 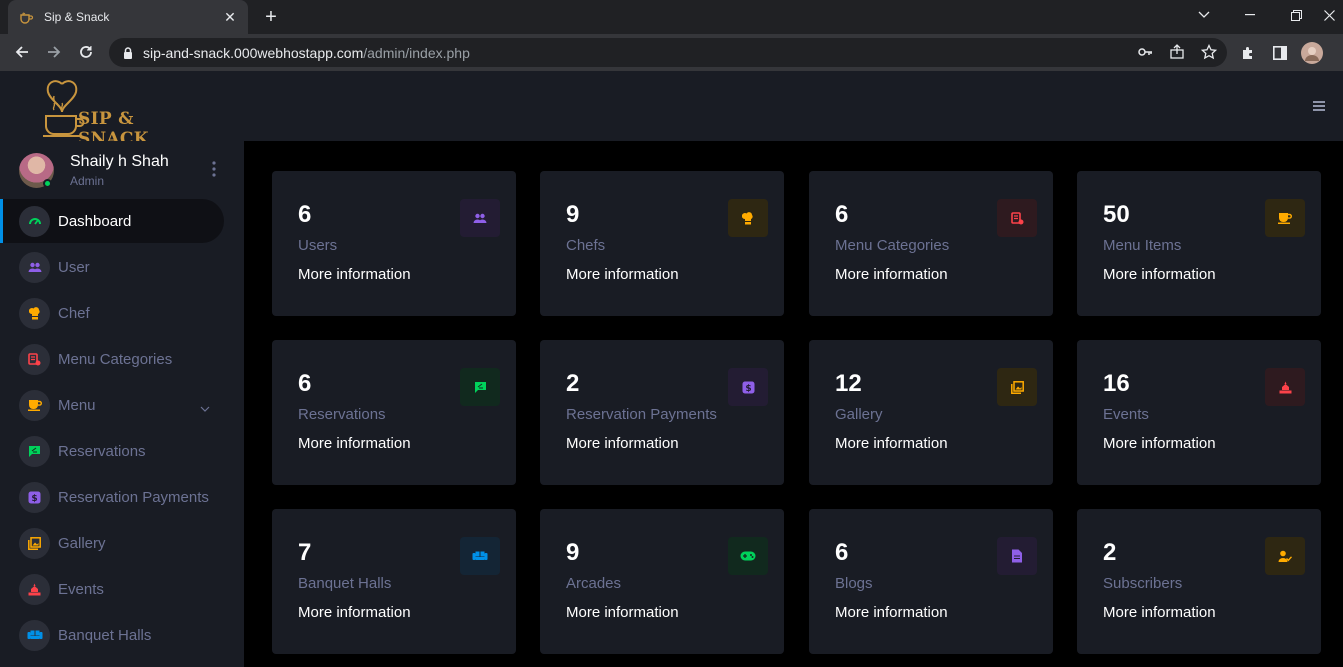 What do you see at coordinates (480, 218) in the screenshot?
I see `users-icon` at bounding box center [480, 218].